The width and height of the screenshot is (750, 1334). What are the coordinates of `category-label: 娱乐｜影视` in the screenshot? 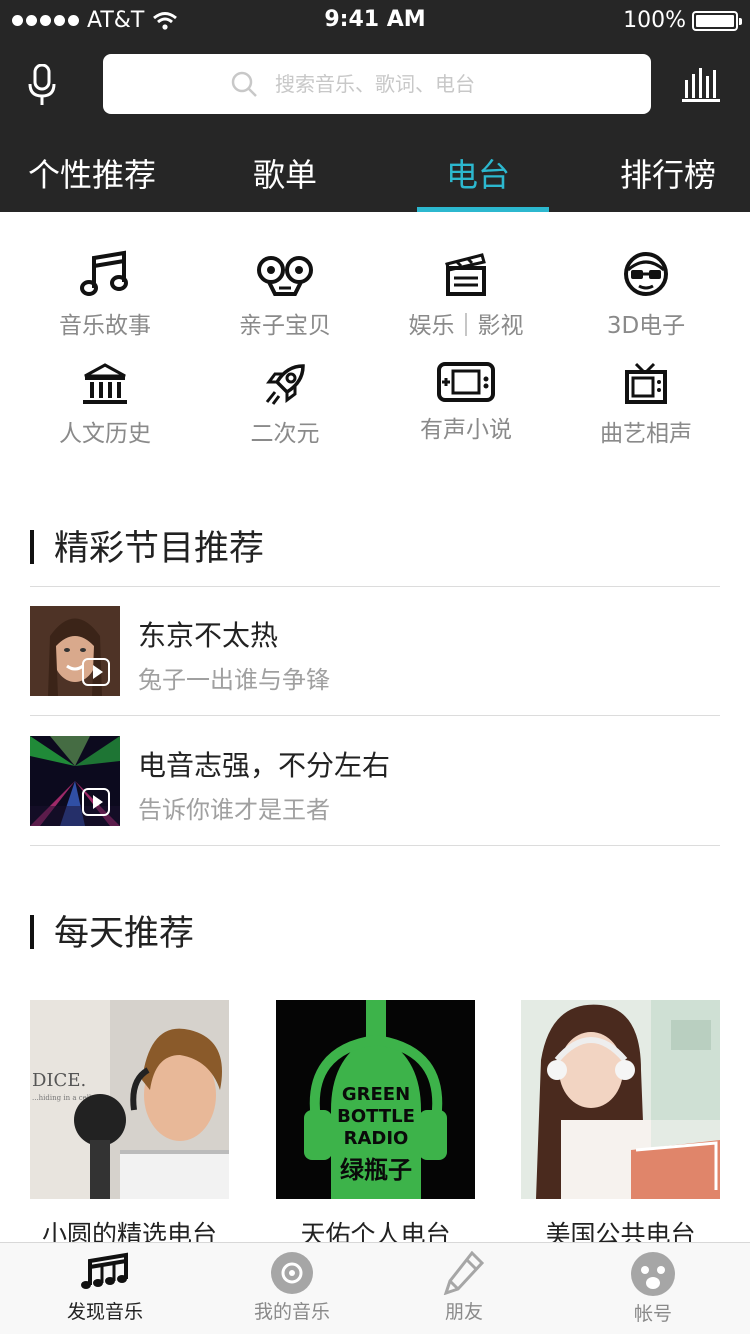 It's located at (466, 326).